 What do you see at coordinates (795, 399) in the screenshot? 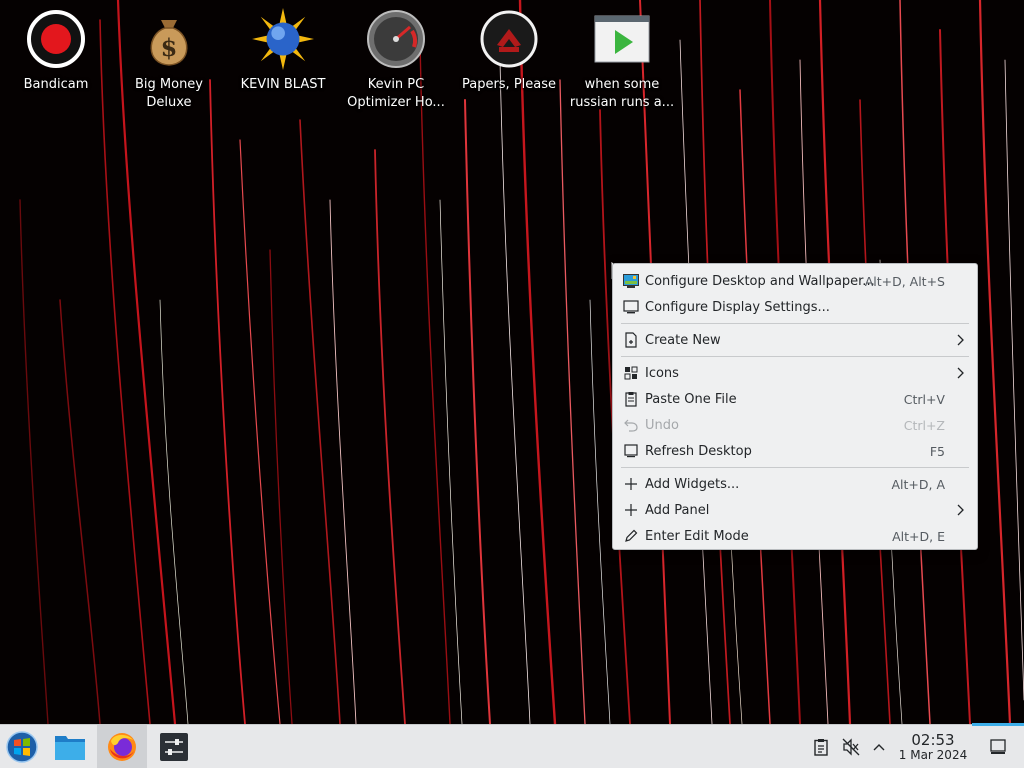
I see `menu-item-paste-one-file: Paste One File Ctrl+V` at bounding box center [795, 399].